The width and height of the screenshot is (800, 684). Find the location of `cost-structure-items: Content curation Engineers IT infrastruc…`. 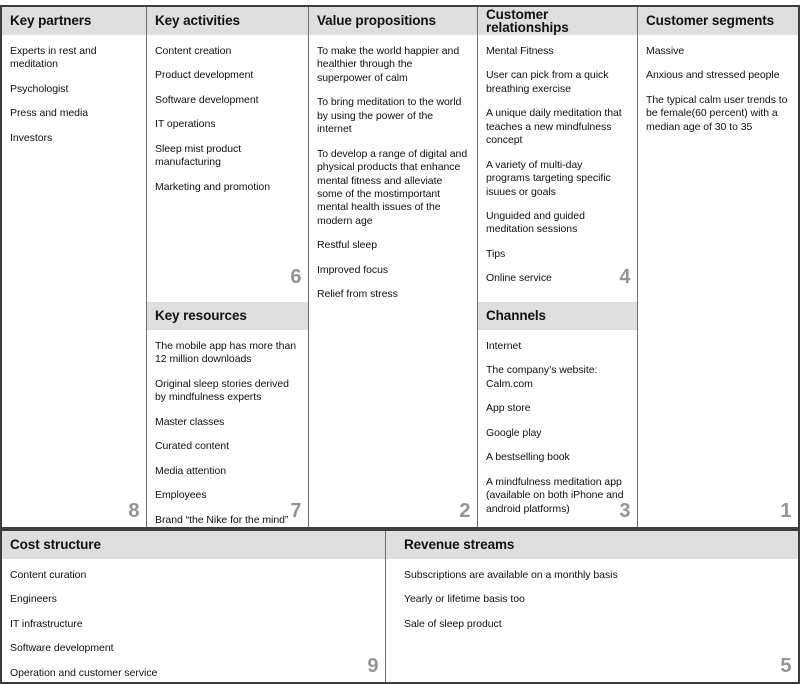

cost-structure-items: Content curation Engineers IT infrastruc… is located at coordinates (193, 619).